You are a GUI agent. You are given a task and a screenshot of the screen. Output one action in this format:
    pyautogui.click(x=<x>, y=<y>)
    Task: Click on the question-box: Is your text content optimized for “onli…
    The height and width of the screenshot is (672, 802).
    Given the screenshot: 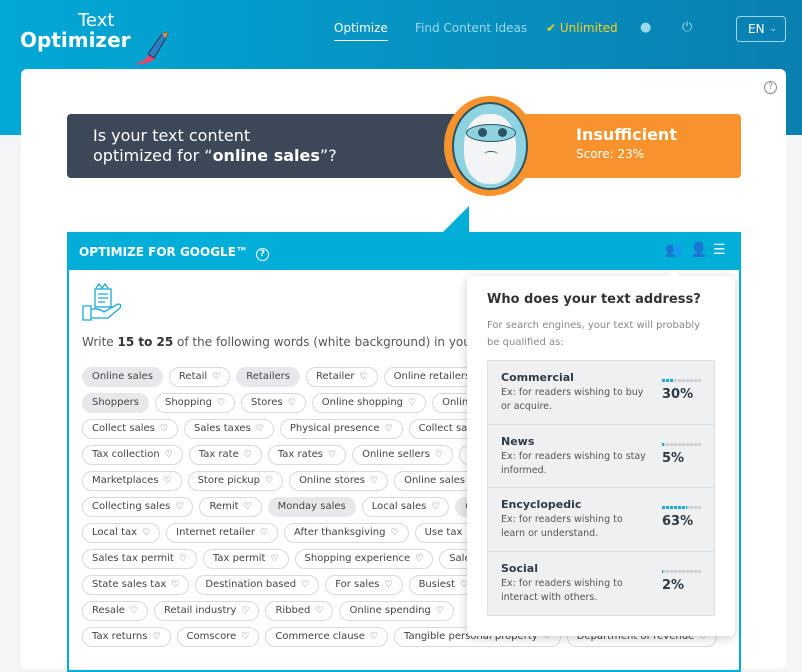 What is the action you would take?
    pyautogui.click(x=277, y=146)
    